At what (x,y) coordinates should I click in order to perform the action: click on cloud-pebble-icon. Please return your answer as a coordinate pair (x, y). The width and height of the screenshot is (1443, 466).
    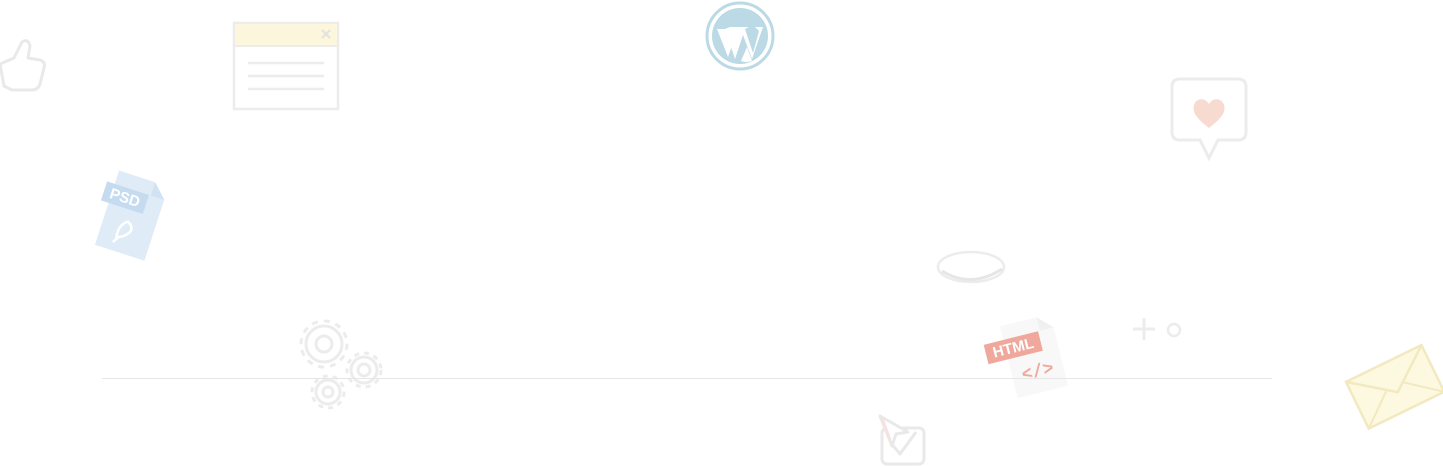
    Looking at the image, I should click on (971, 267).